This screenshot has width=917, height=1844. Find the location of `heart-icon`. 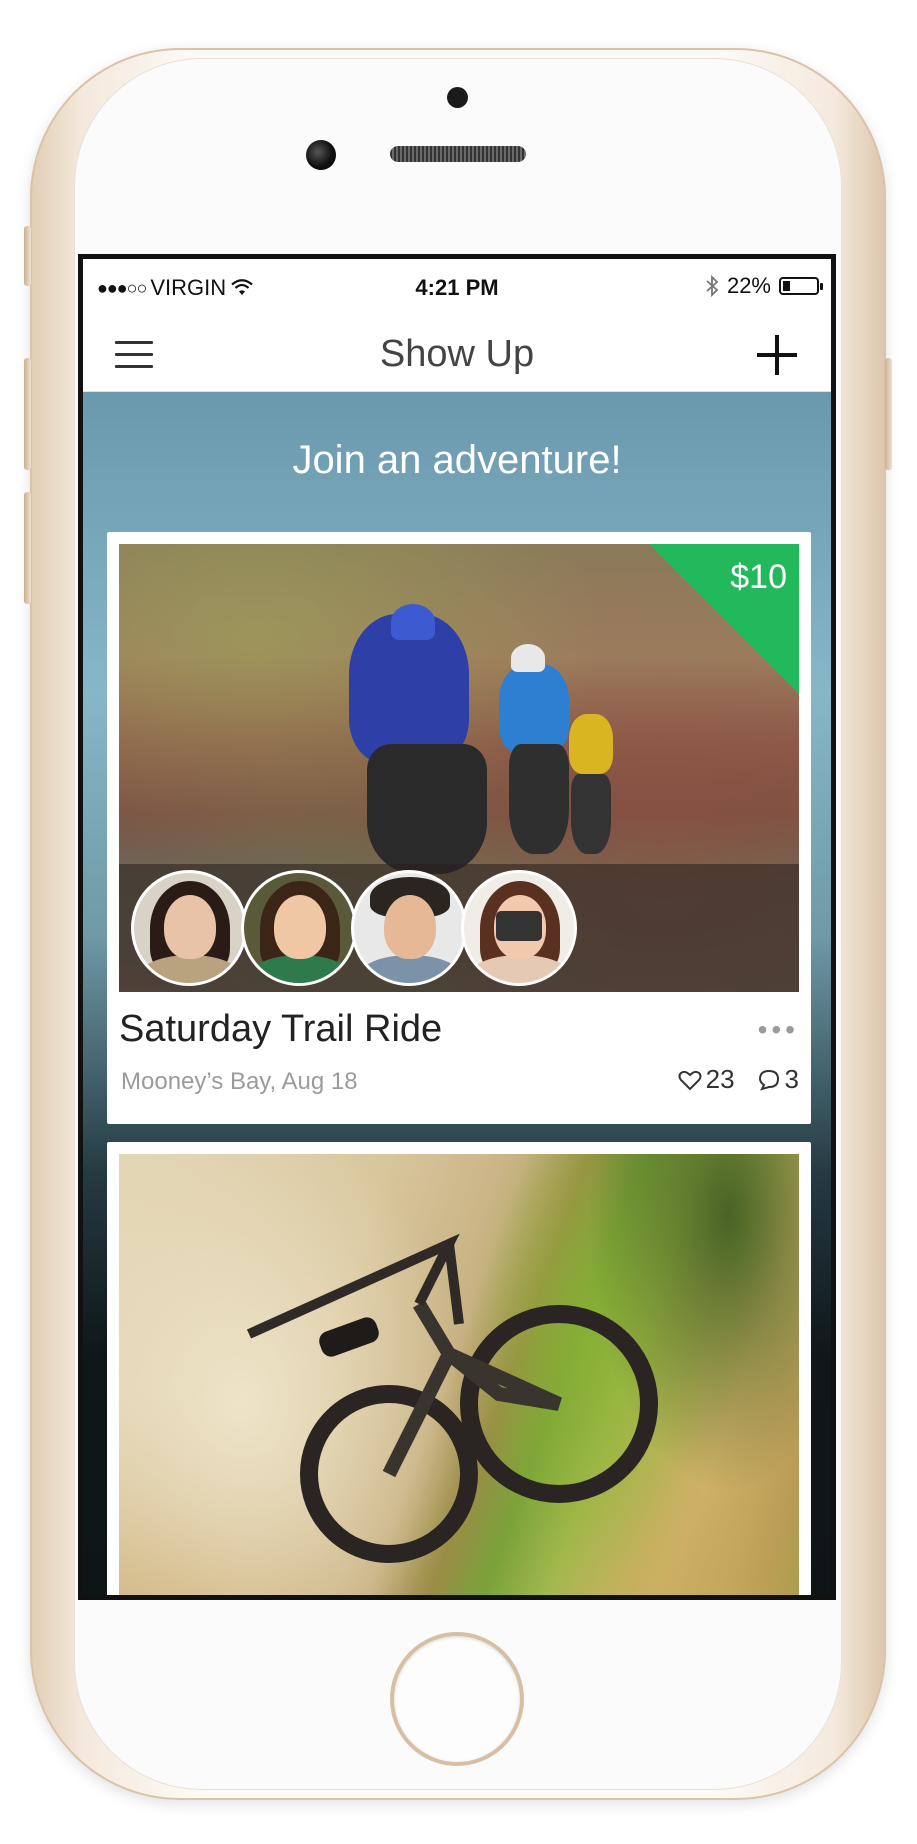

heart-icon is located at coordinates (690, 1080).